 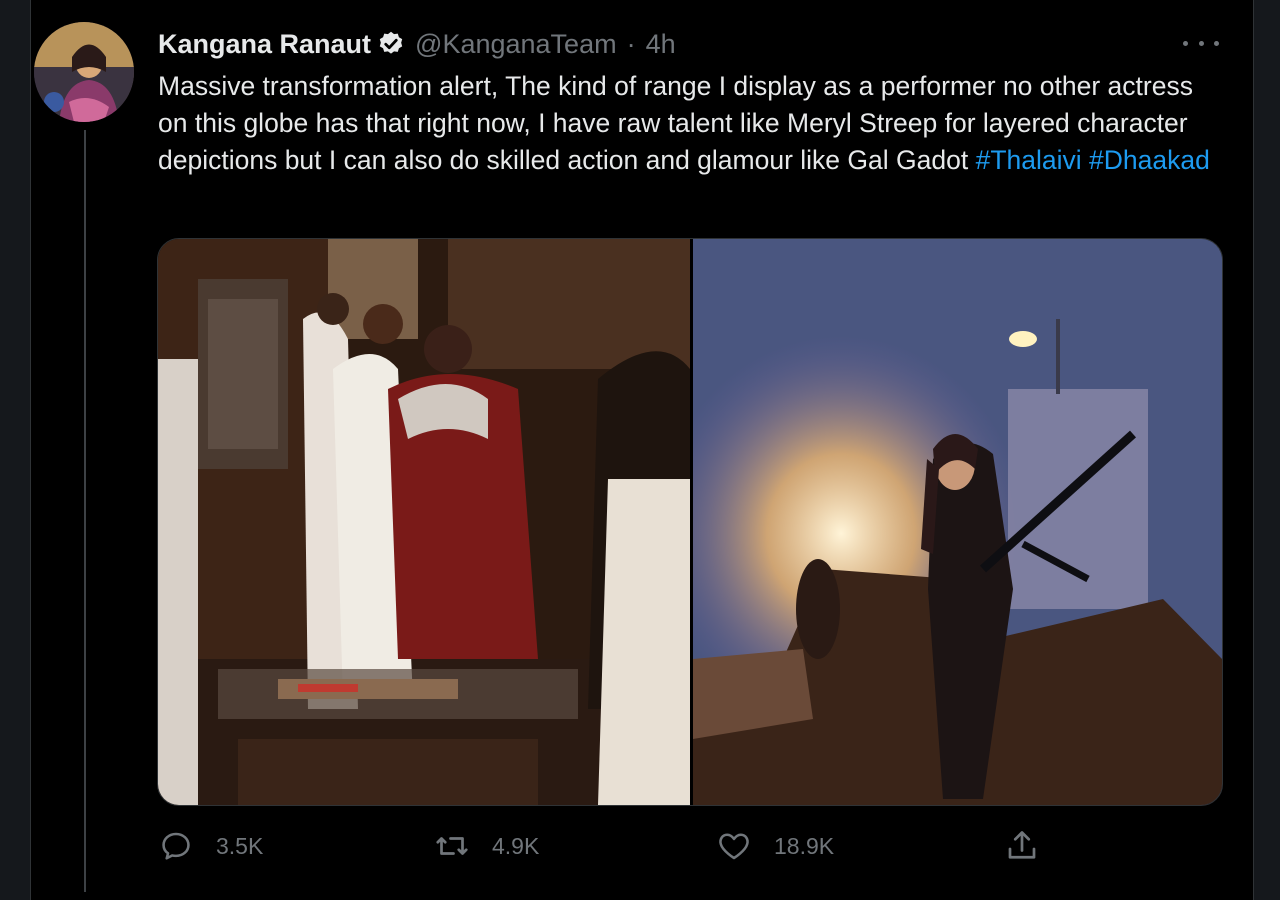 I want to click on reply-button: 3.5K, so click(x=210, y=846).